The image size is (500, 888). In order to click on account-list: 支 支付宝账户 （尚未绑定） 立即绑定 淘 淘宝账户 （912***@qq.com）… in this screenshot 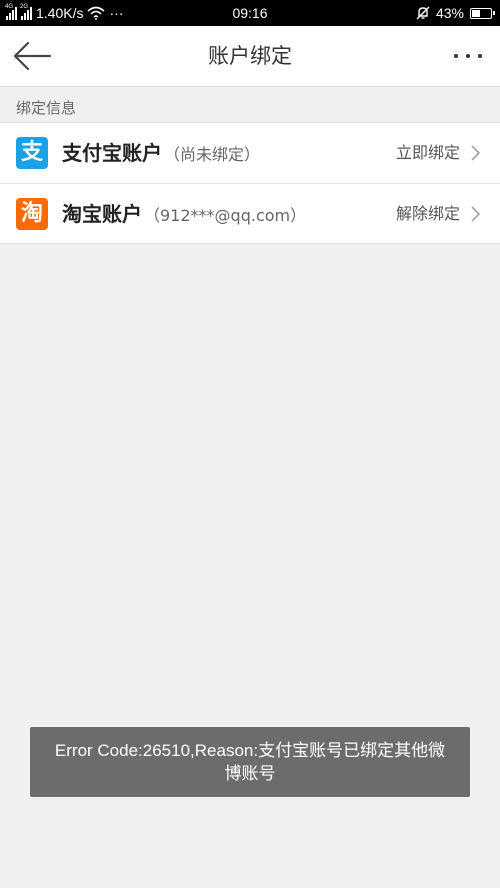, I will do `click(250, 183)`.